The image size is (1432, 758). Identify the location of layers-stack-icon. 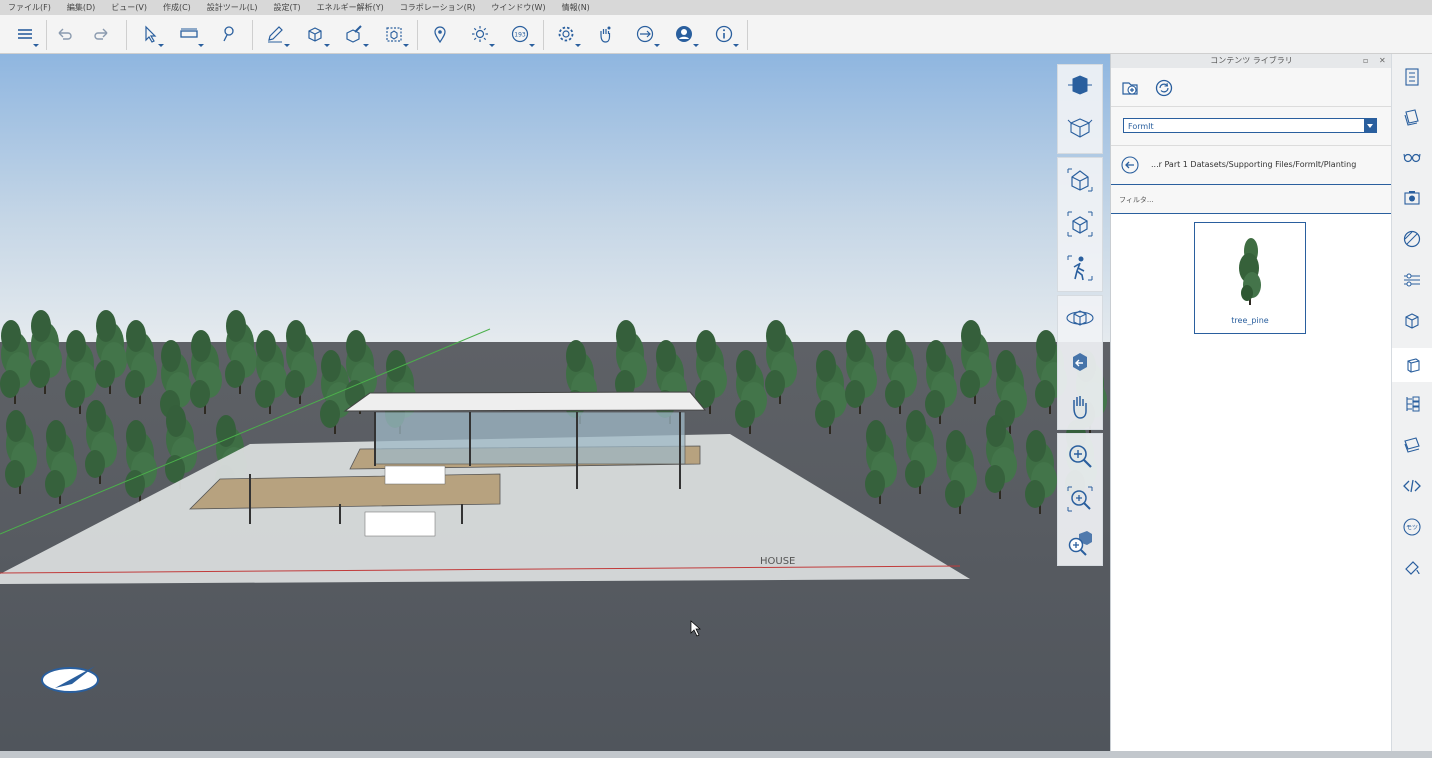
(1412, 117).